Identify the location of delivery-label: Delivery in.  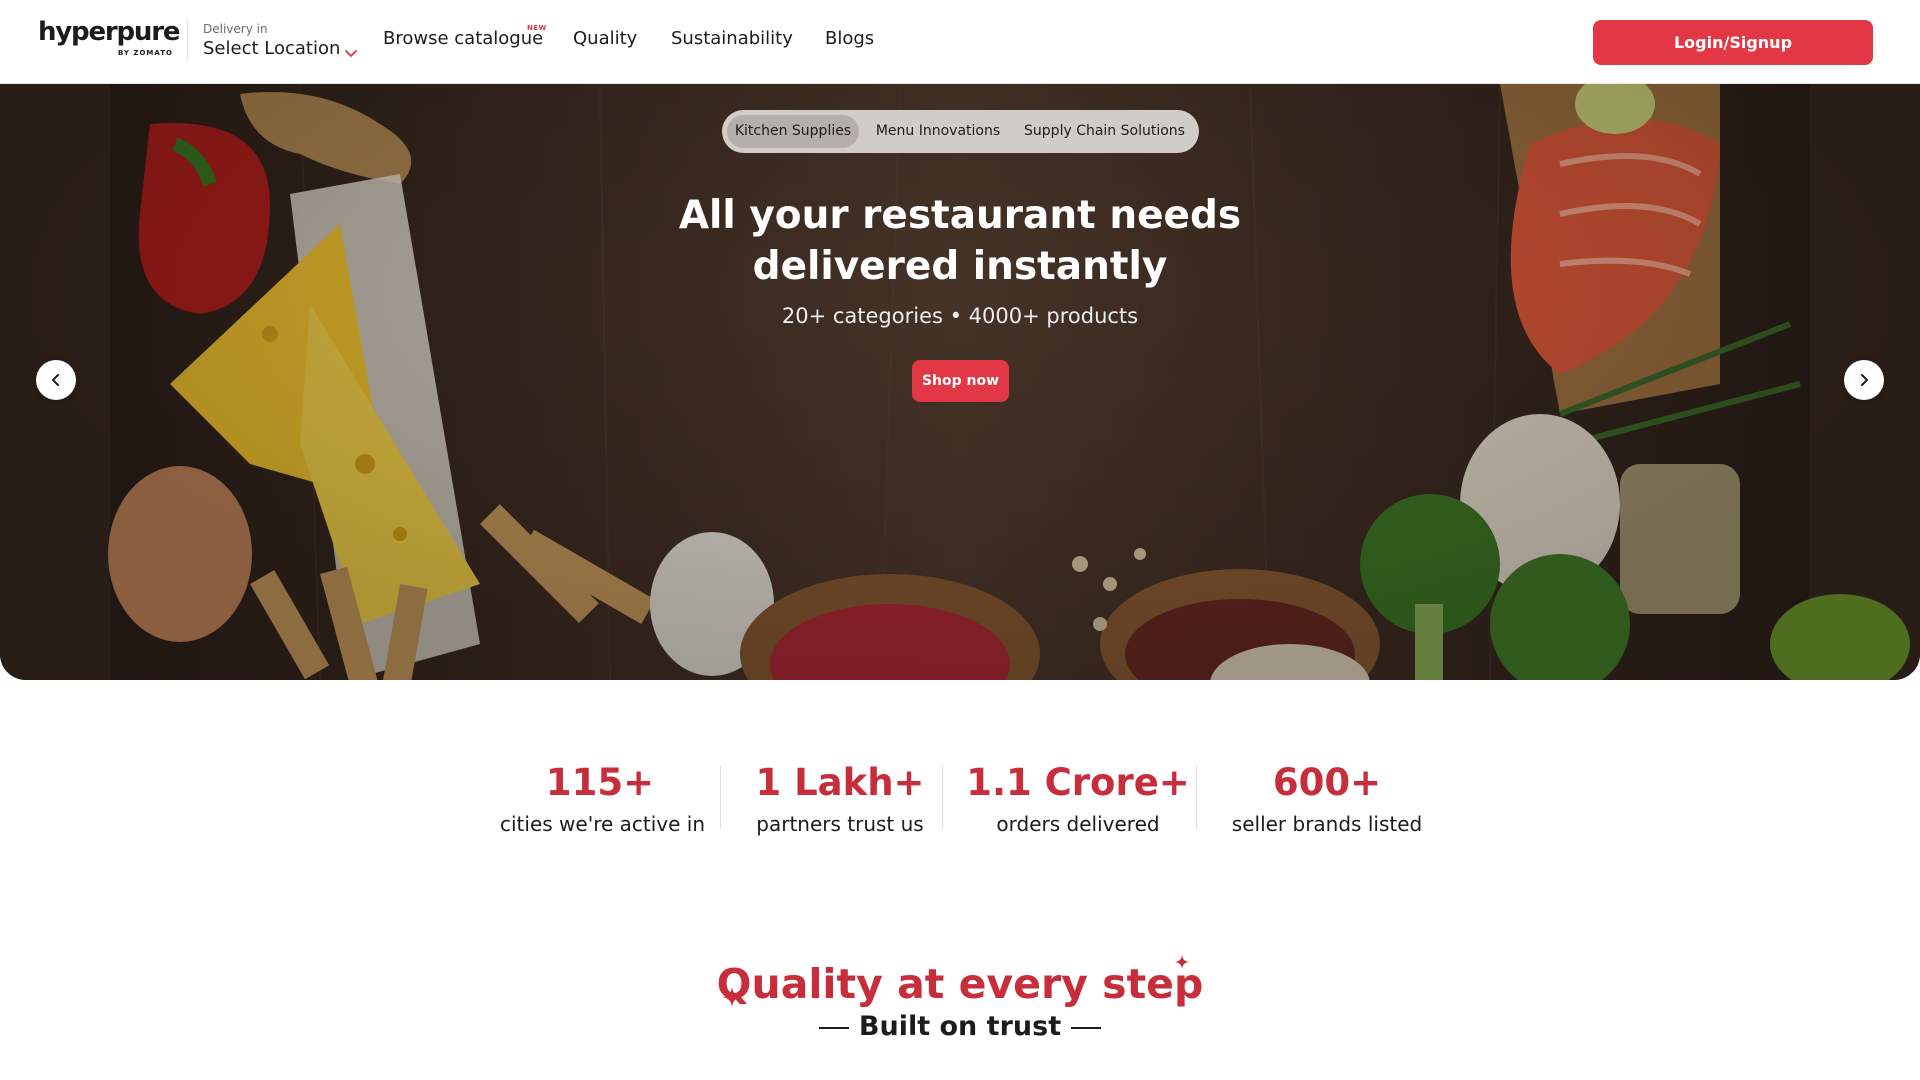
(235, 29).